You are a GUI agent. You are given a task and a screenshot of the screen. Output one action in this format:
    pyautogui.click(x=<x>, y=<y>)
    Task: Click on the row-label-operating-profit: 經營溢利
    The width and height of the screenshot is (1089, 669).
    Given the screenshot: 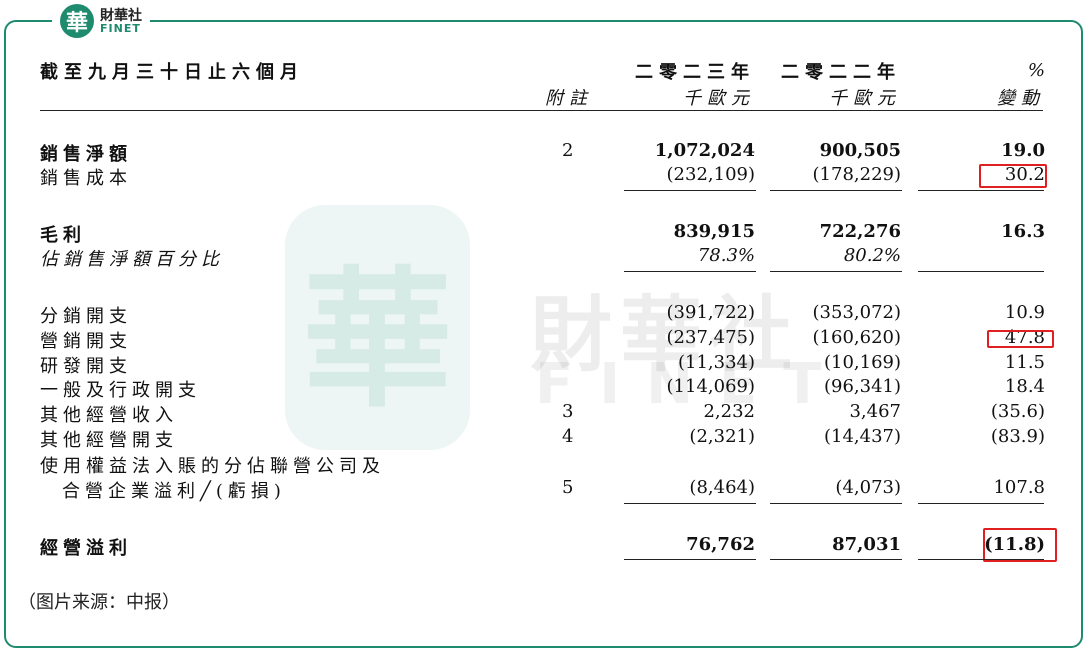 What is the action you would take?
    pyautogui.click(x=86, y=548)
    